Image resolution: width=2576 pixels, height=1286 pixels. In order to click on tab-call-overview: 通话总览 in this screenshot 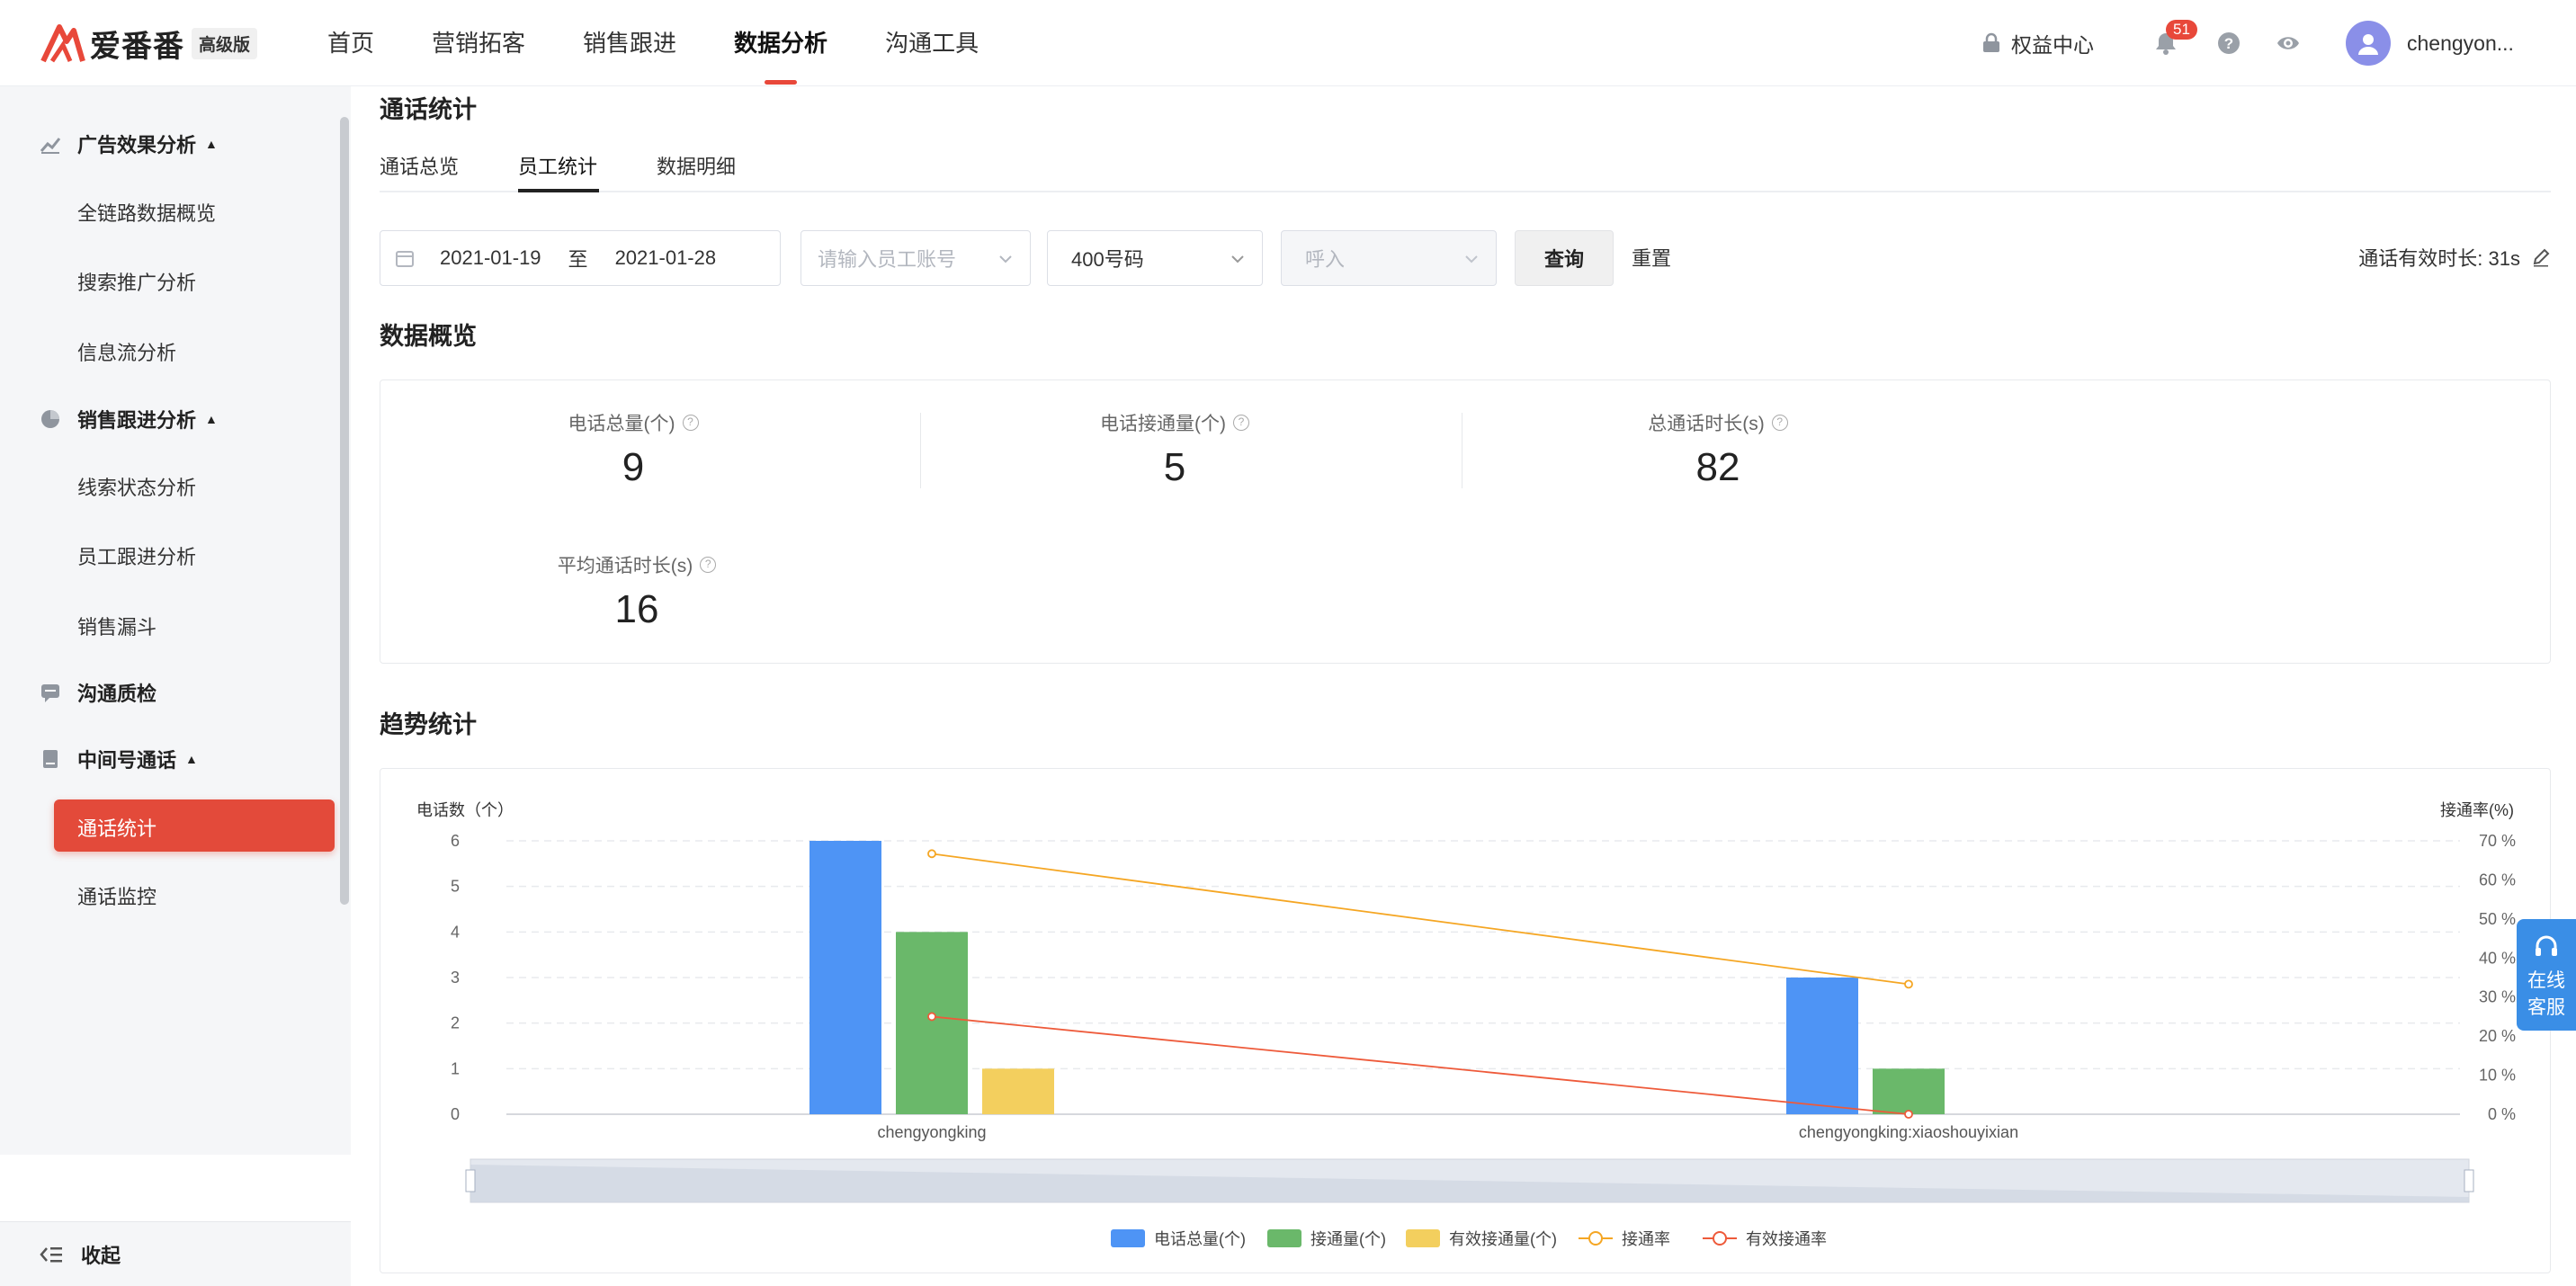, I will do `click(419, 166)`.